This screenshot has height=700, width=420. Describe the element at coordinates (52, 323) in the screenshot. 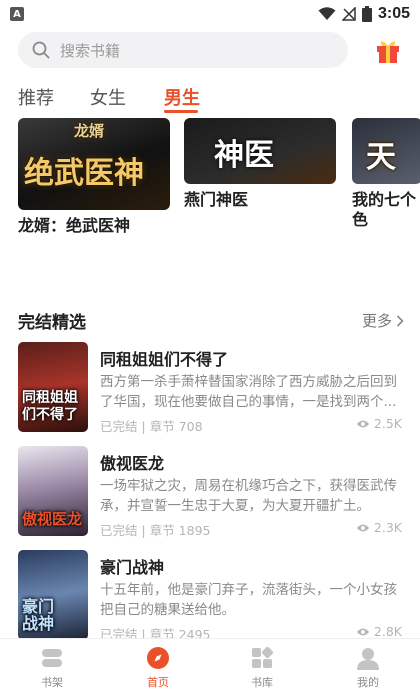

I see `section-title: 完结精选` at that location.